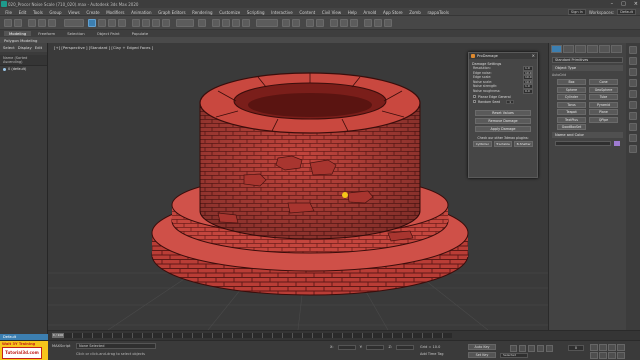 The image size is (640, 360). Describe the element at coordinates (415, 12) in the screenshot. I see `menu-item: Zomb` at that location.